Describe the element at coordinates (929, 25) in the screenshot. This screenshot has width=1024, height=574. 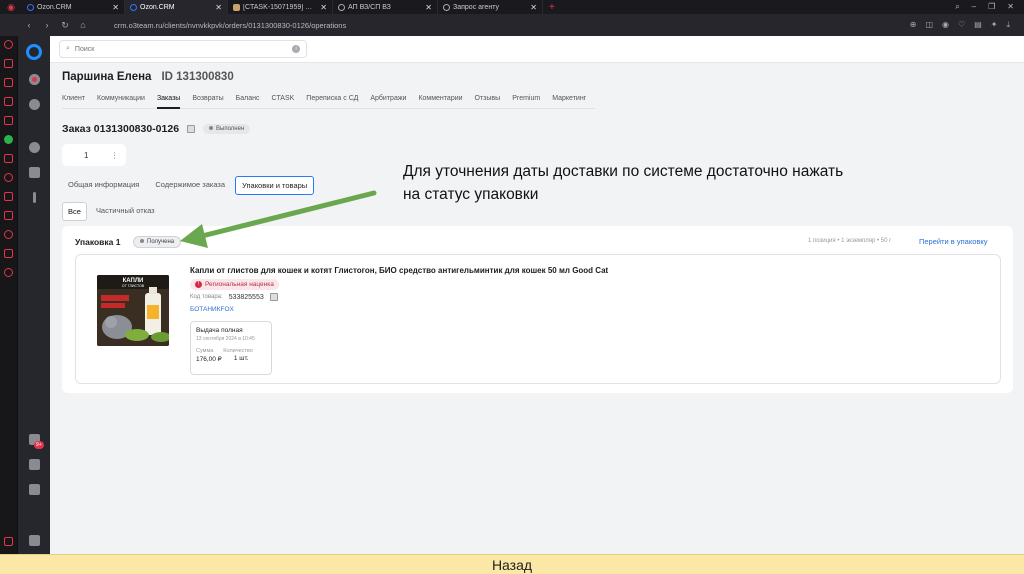
I see `screenshot-icon: ◫` at that location.